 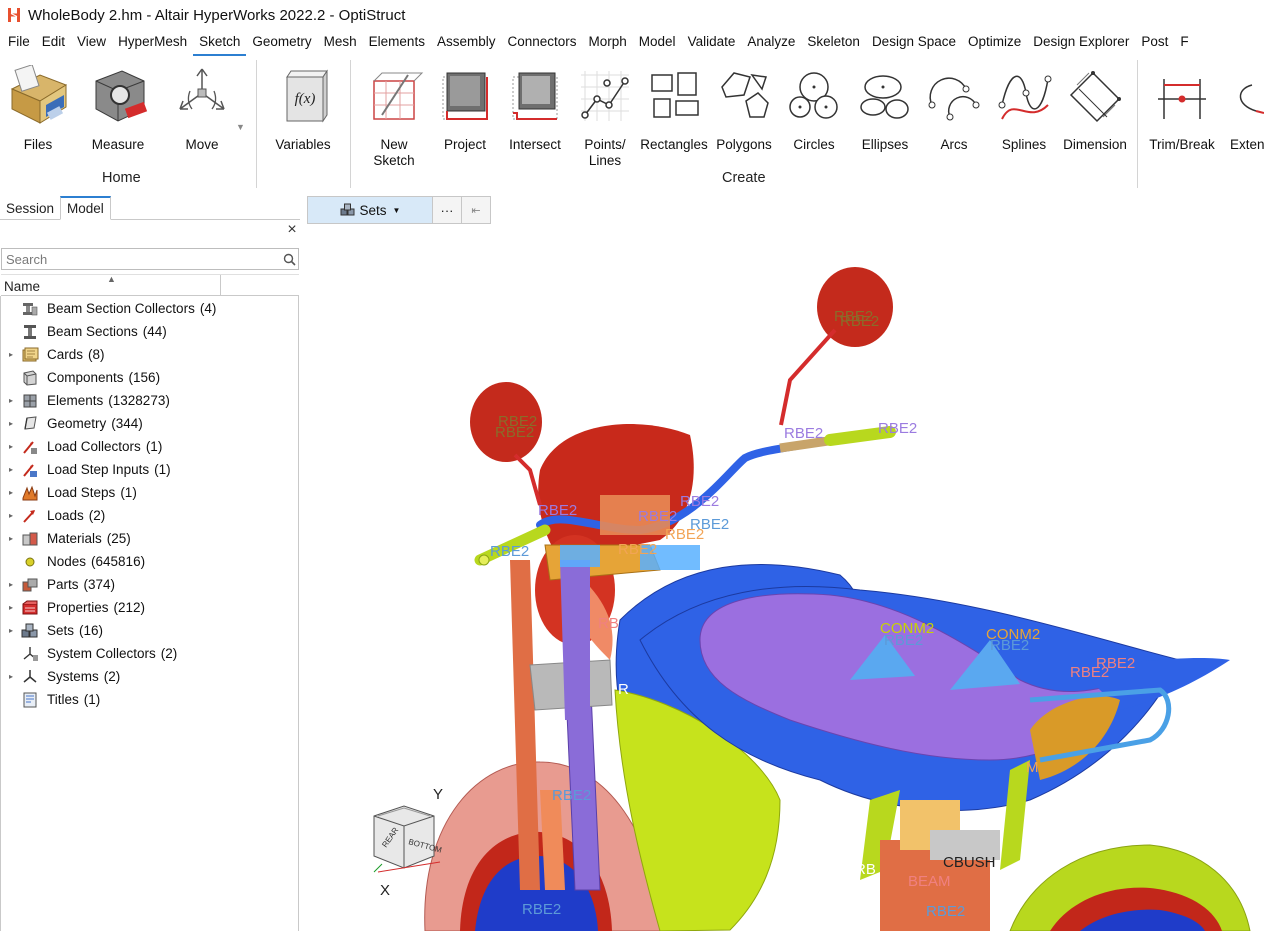 I want to click on tree-item-count: (212), so click(x=129, y=607).